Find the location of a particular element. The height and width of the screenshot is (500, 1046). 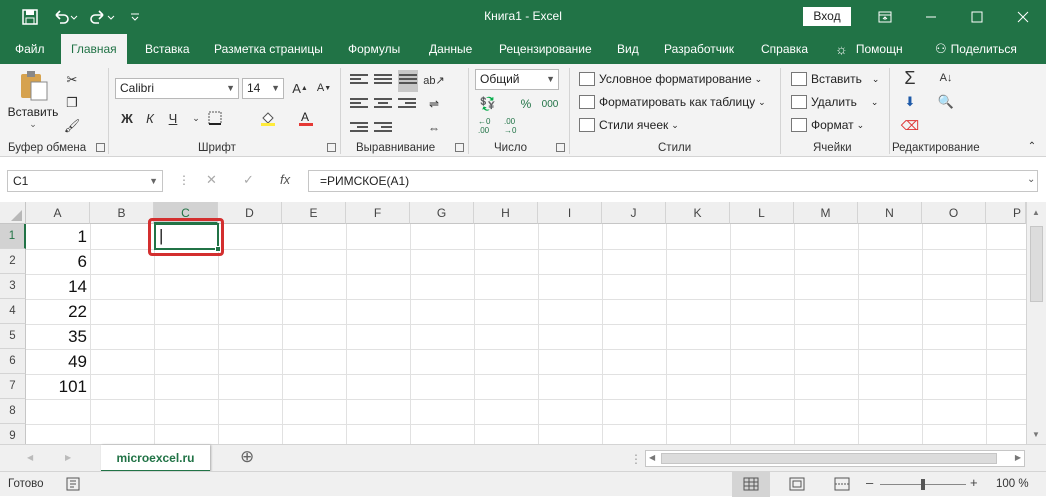

cell-A6: 49 is located at coordinates (58, 361).